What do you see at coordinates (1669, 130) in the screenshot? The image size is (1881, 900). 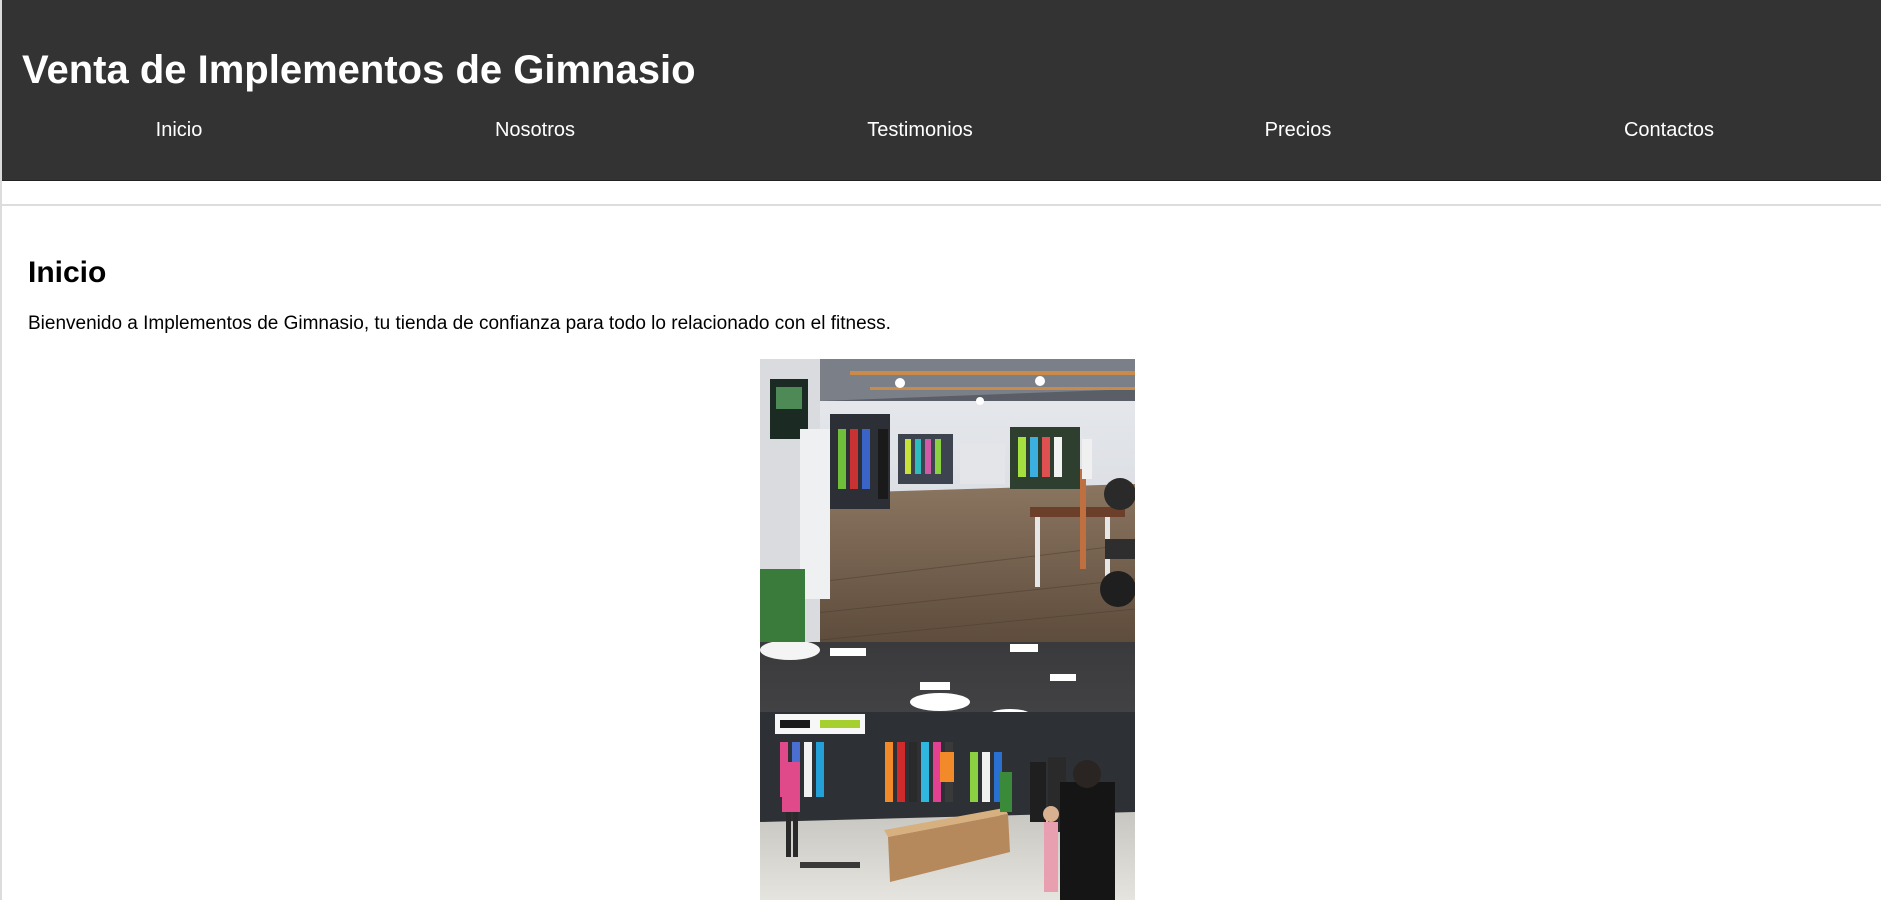 I see `nav-item-contactos: Contactos` at bounding box center [1669, 130].